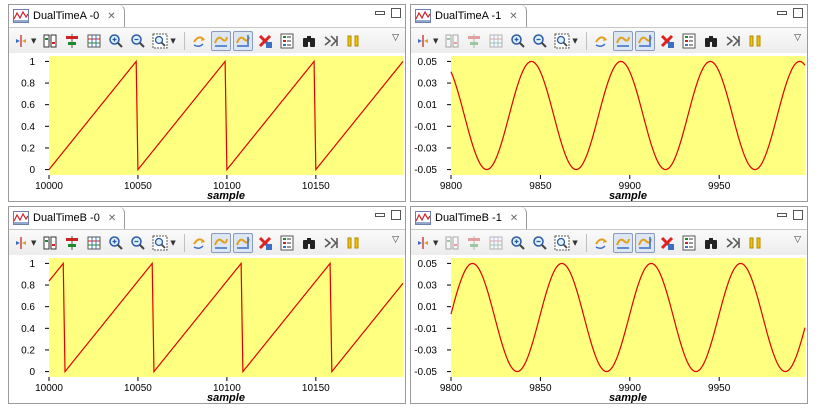 The image size is (819, 408). What do you see at coordinates (67, 218) in the screenshot?
I see `view-tab: DualTimeB -0 ✕` at bounding box center [67, 218].